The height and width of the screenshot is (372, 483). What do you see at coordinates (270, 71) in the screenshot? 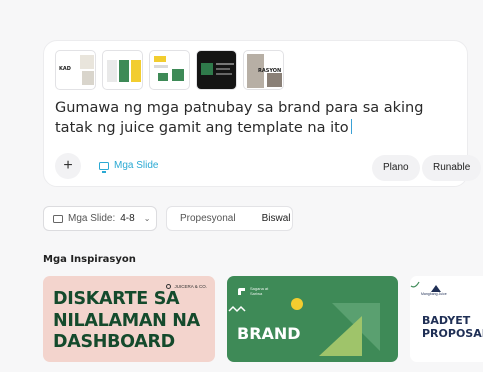
I see `thumbnail-label: RASYON` at bounding box center [270, 71].